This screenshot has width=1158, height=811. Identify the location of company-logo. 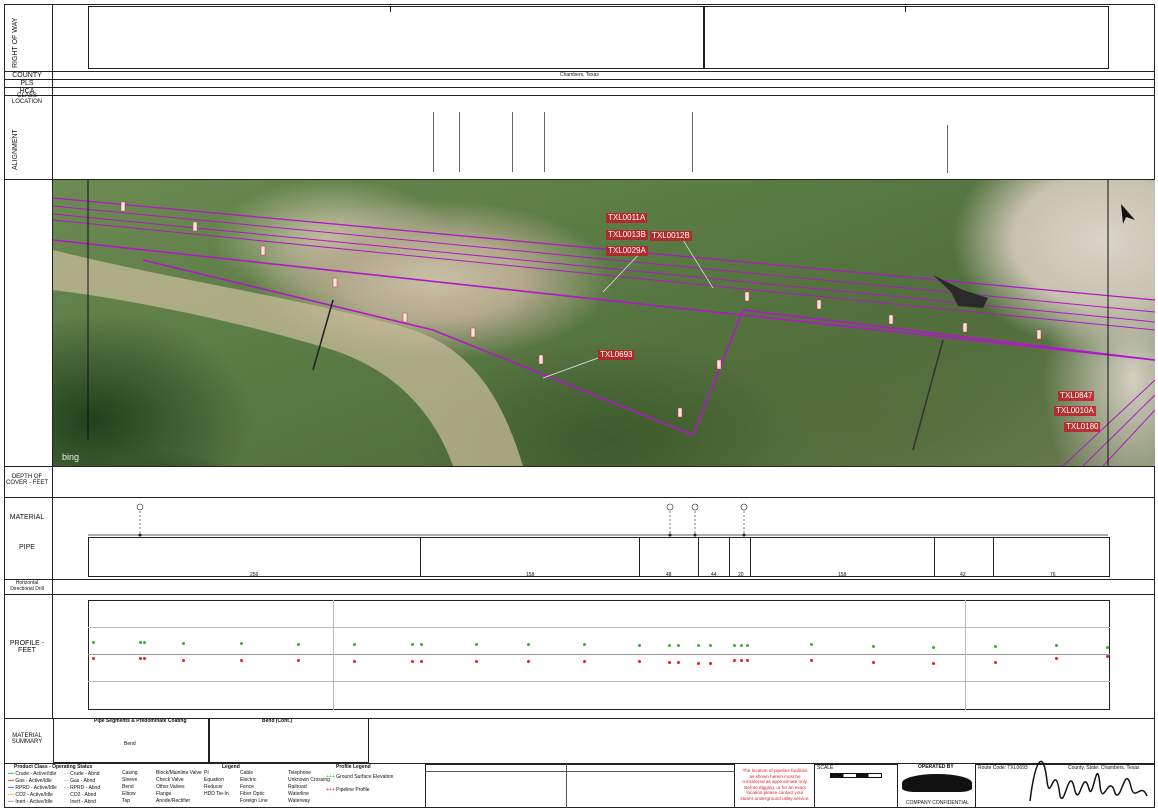
(937, 783).